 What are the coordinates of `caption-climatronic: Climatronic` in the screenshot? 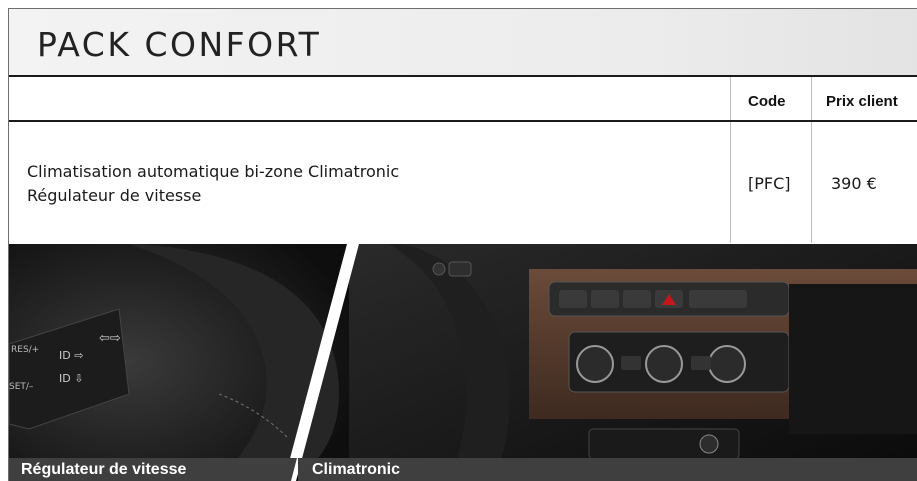 It's located at (356, 469).